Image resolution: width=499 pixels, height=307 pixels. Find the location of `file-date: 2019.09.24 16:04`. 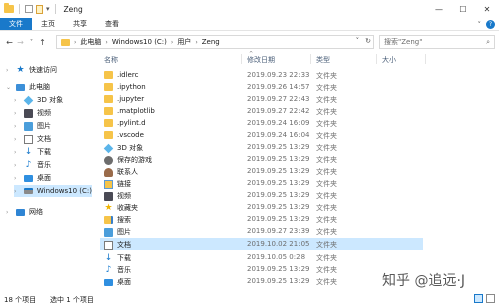

file-date: 2019.09.24 16:04 is located at coordinates (278, 135).